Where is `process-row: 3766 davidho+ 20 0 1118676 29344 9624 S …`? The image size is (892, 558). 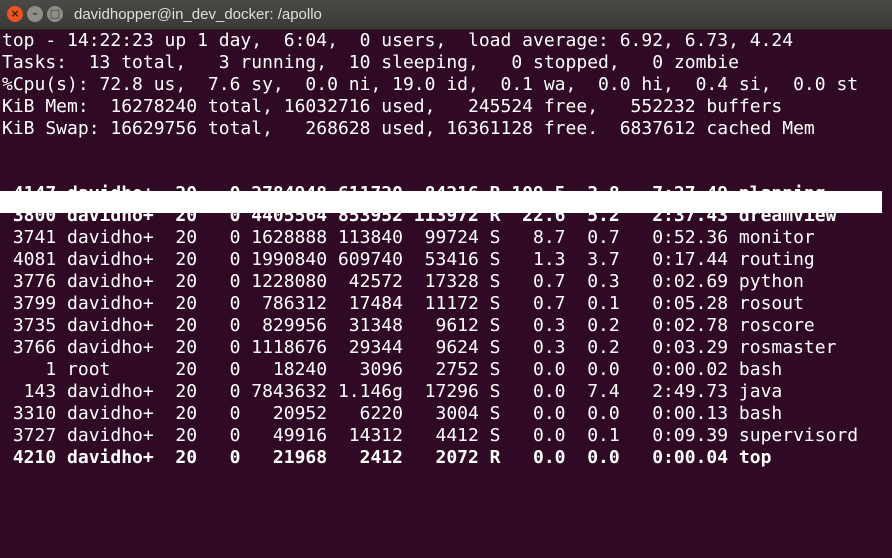
process-row: 3766 davidho+ 20 0 1118676 29344 9624 S … is located at coordinates (419, 347).